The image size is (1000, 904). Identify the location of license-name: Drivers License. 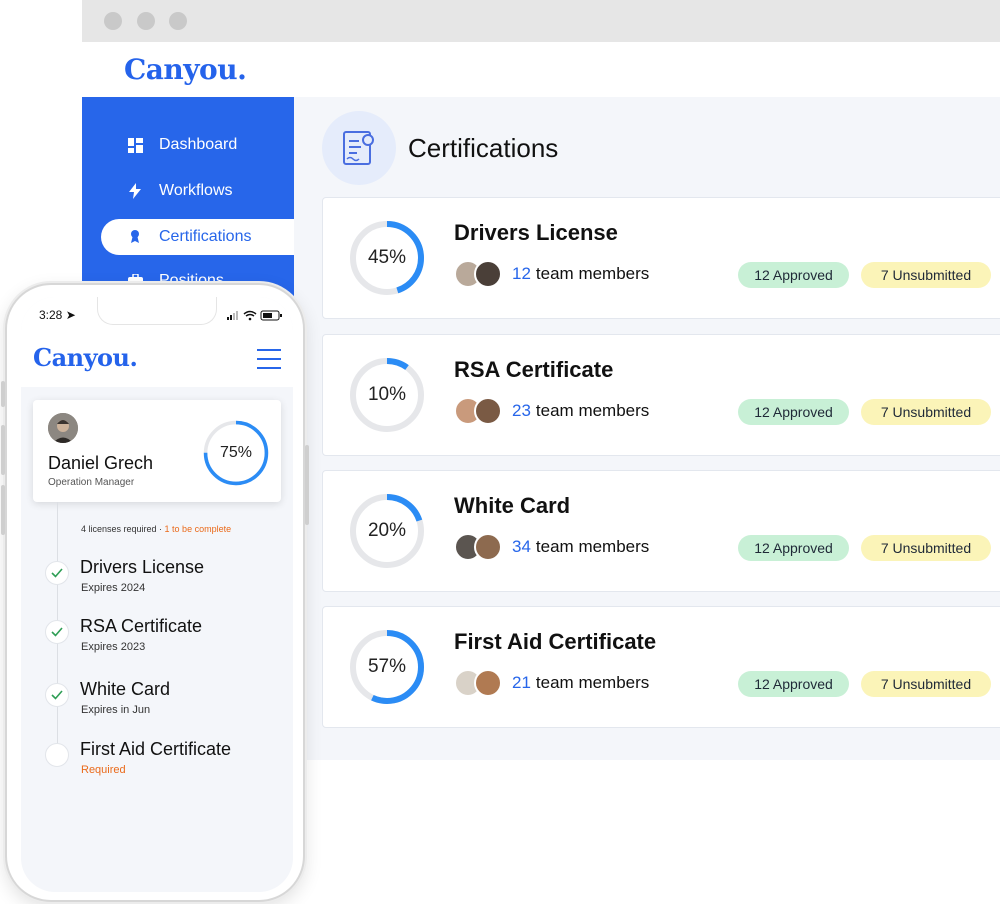
(142, 567).